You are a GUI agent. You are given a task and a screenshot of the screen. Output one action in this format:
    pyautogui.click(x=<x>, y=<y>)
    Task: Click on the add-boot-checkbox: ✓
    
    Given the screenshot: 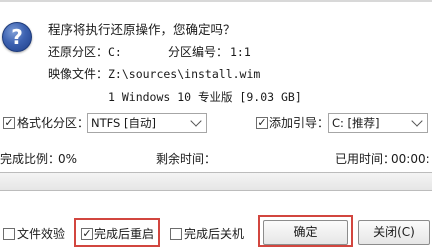 What is the action you would take?
    pyautogui.click(x=262, y=123)
    